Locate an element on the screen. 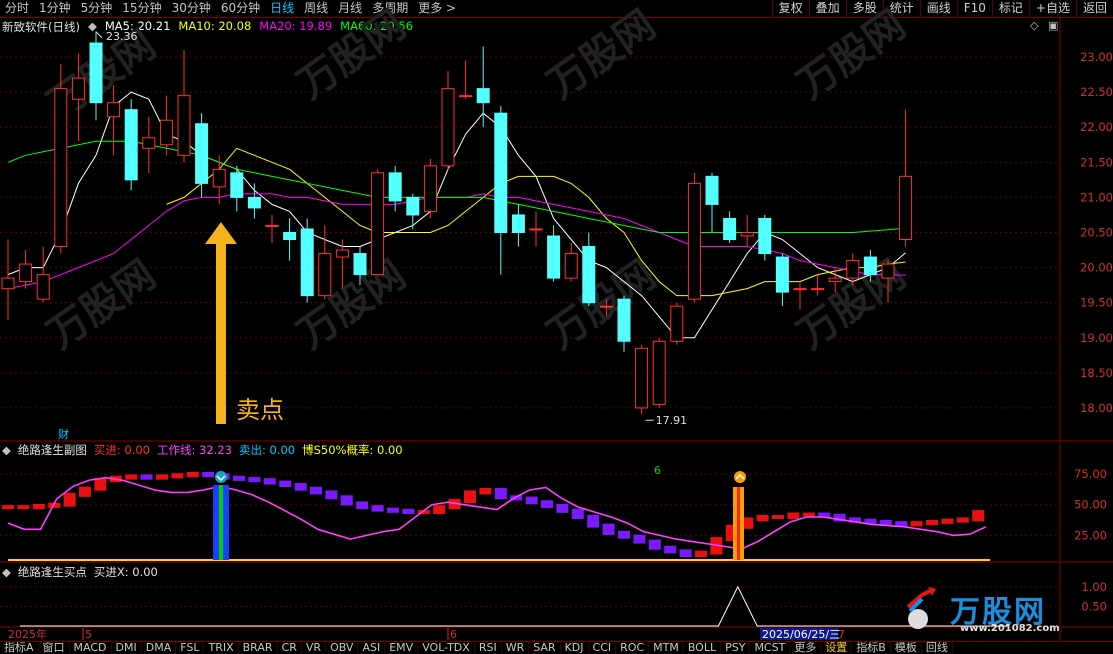 Image resolution: width=1113 pixels, height=654 pixels. main-y-tick-4: 21.00 is located at coordinates (1096, 197).